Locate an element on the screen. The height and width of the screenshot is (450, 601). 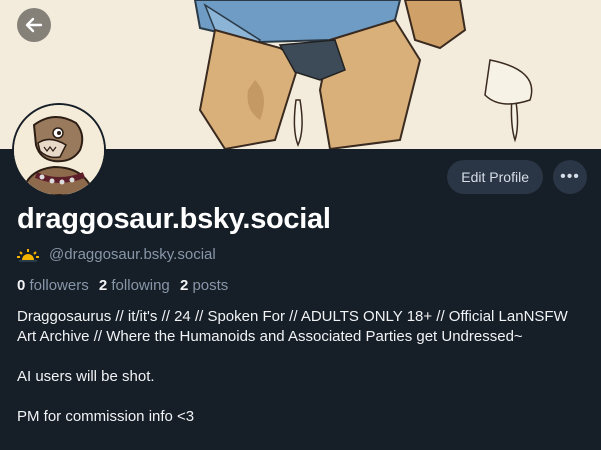
more-options-button: ••• is located at coordinates (570, 177).